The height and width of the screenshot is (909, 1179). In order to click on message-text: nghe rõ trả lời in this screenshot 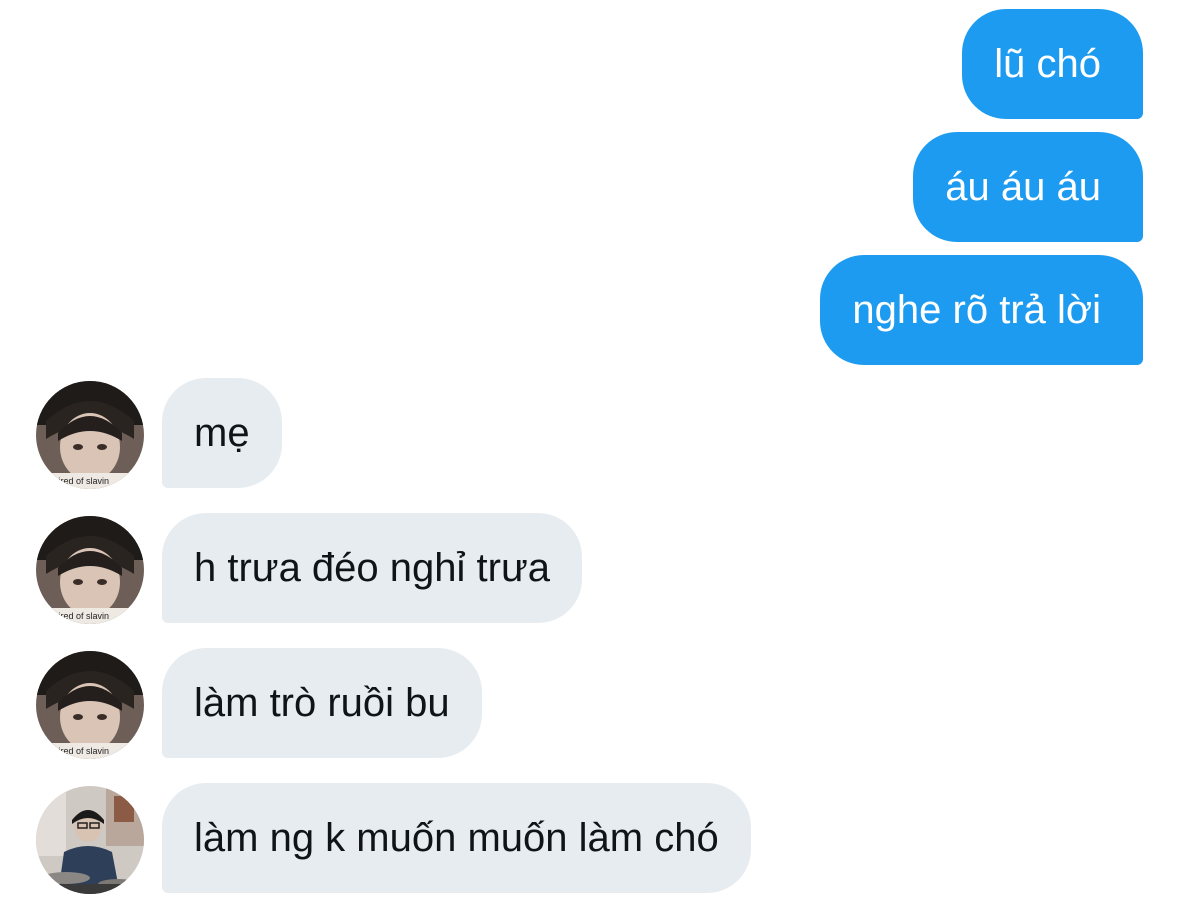, I will do `click(976, 310)`.